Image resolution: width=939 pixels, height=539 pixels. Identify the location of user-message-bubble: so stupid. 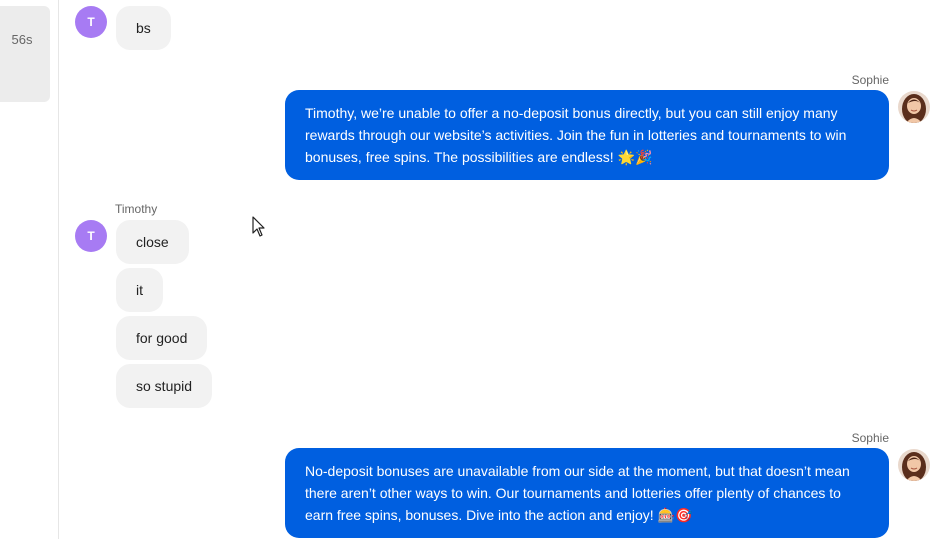
(164, 386).